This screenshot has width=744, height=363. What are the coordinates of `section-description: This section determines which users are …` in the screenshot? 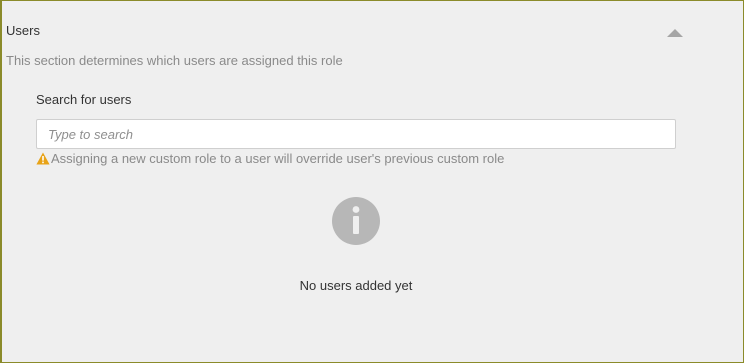 It's located at (174, 60).